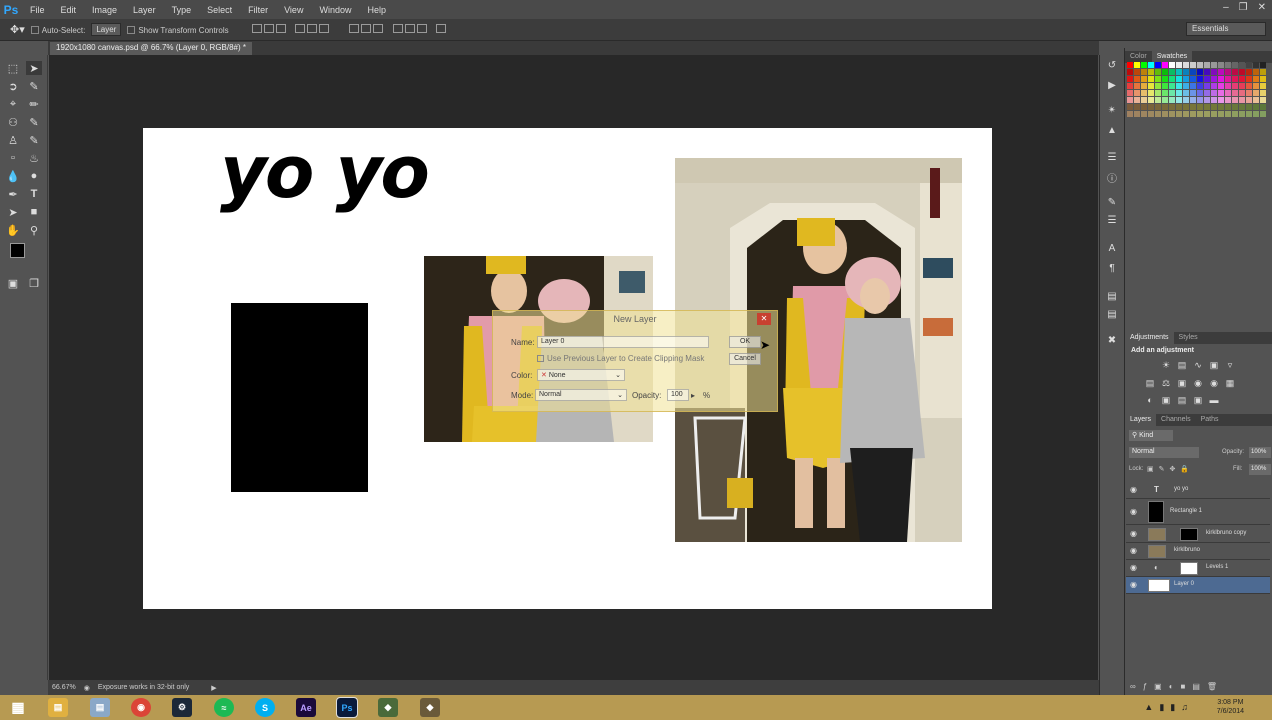 The height and width of the screenshot is (720, 1272). I want to click on fill-input: 100%, so click(1260, 469).